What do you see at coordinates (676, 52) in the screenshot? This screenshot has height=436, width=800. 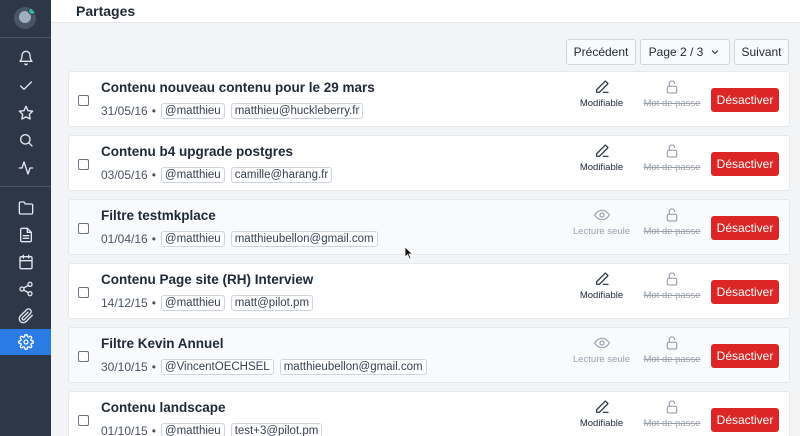 I see `page-select-label: Page 2 / 3` at bounding box center [676, 52].